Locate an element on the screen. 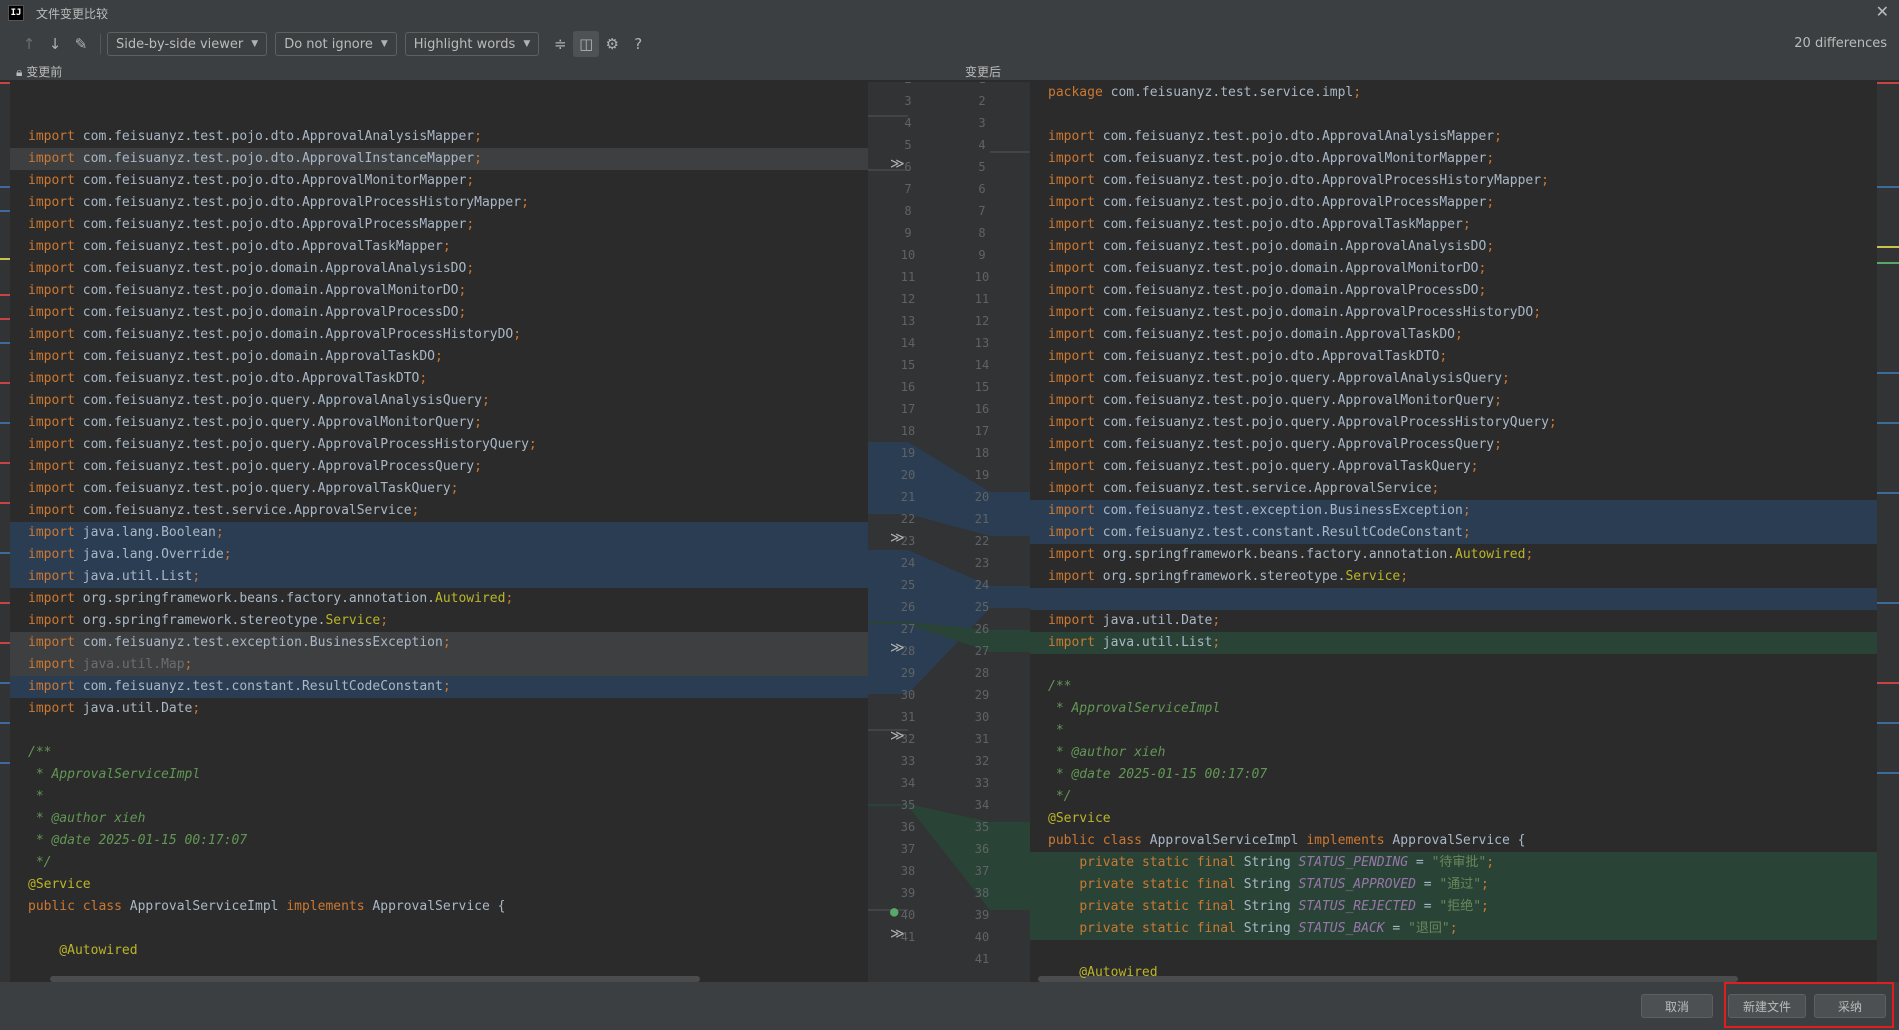  right-code-line: */ is located at coordinates (1453, 797).